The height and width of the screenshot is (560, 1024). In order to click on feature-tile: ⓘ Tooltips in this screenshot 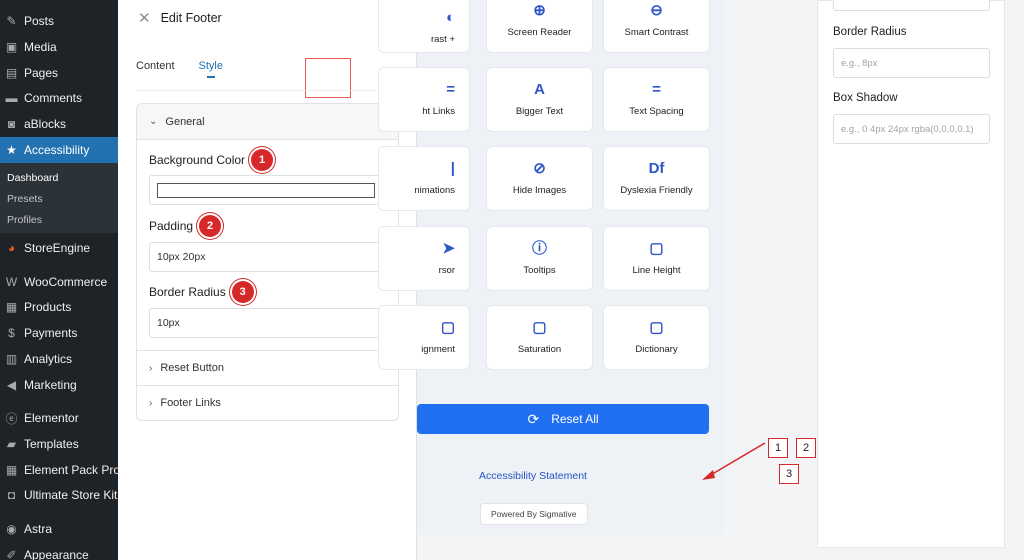, I will do `click(539, 258)`.